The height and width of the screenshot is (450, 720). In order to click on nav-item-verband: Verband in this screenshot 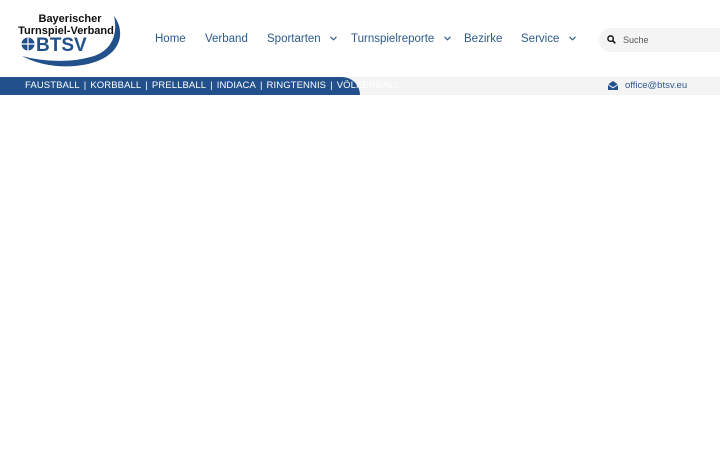, I will do `click(226, 39)`.